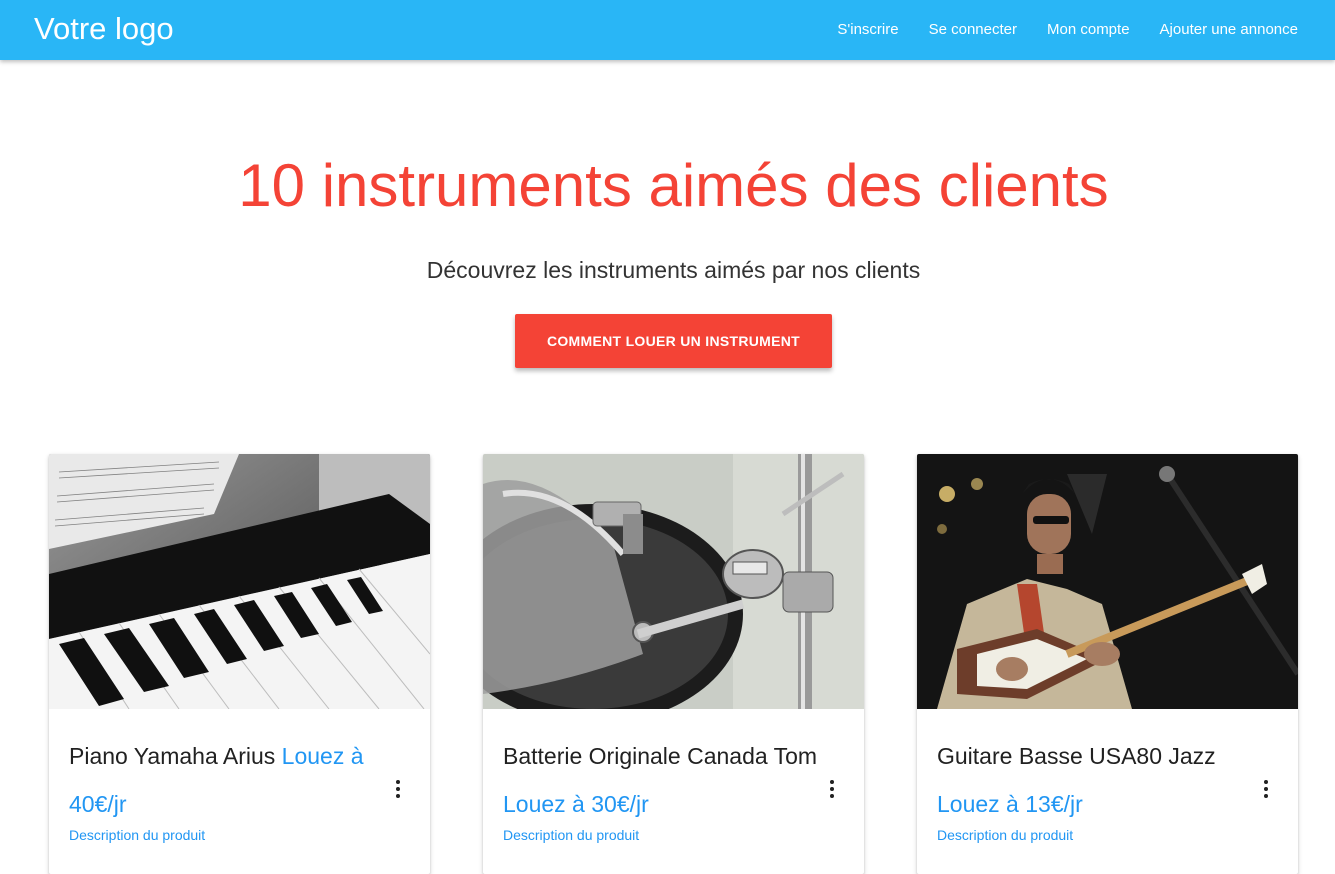 The height and width of the screenshot is (874, 1335). What do you see at coordinates (576, 804) in the screenshot?
I see `card-price: Louez à 30€/jr` at bounding box center [576, 804].